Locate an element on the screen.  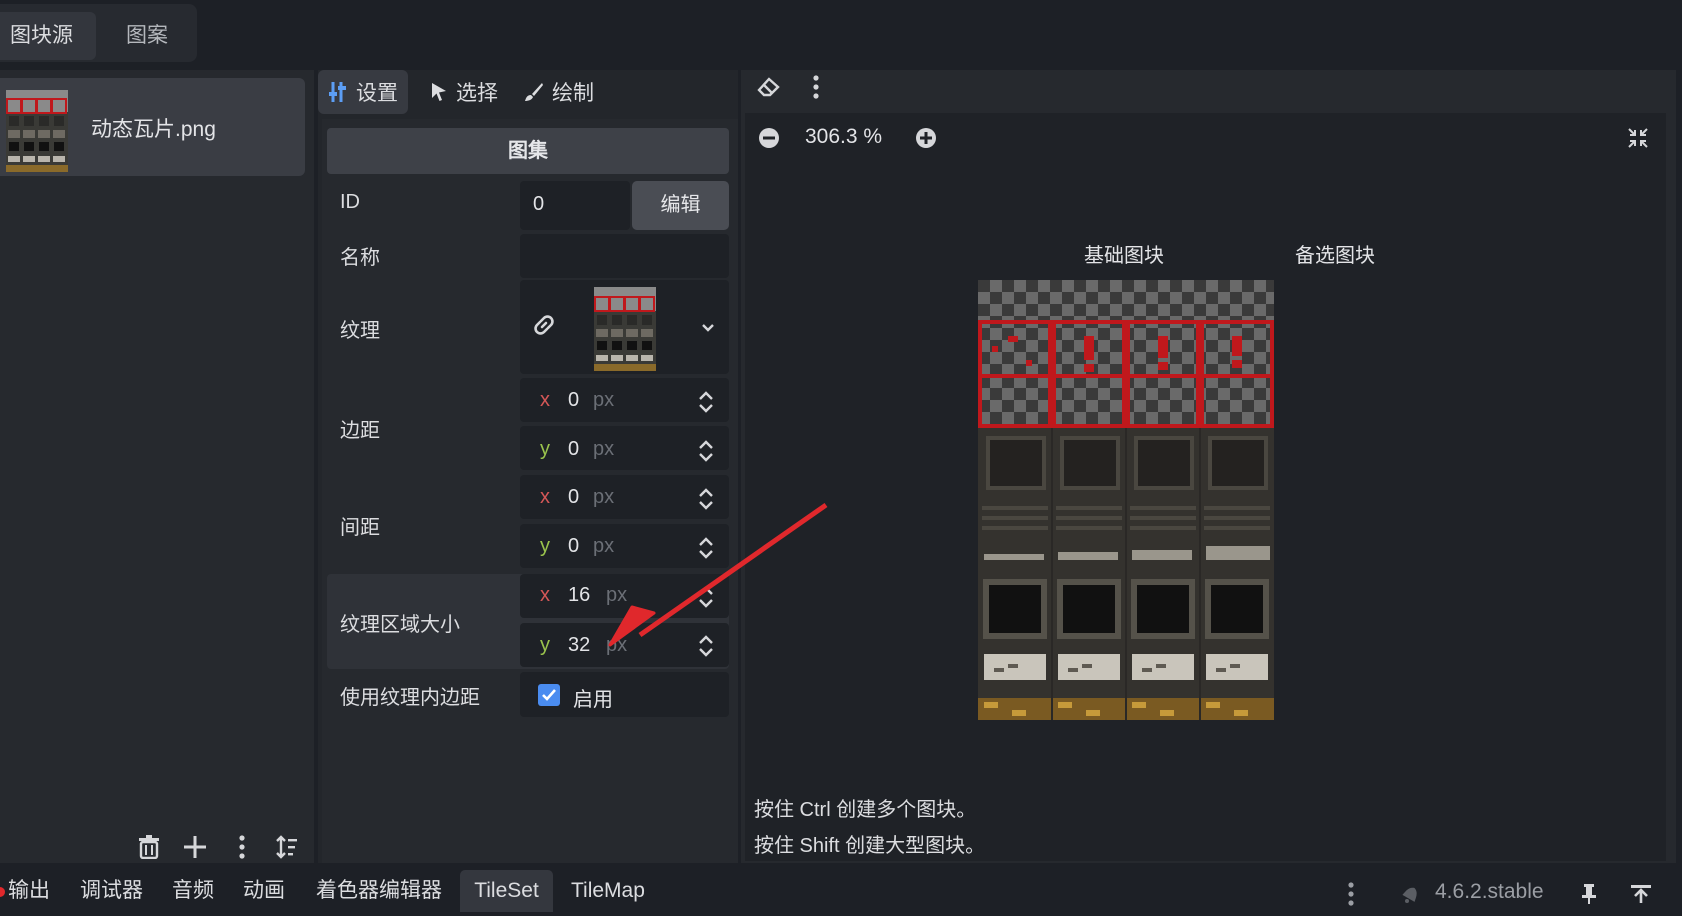
texture-thumbnail is located at coordinates (625, 329).